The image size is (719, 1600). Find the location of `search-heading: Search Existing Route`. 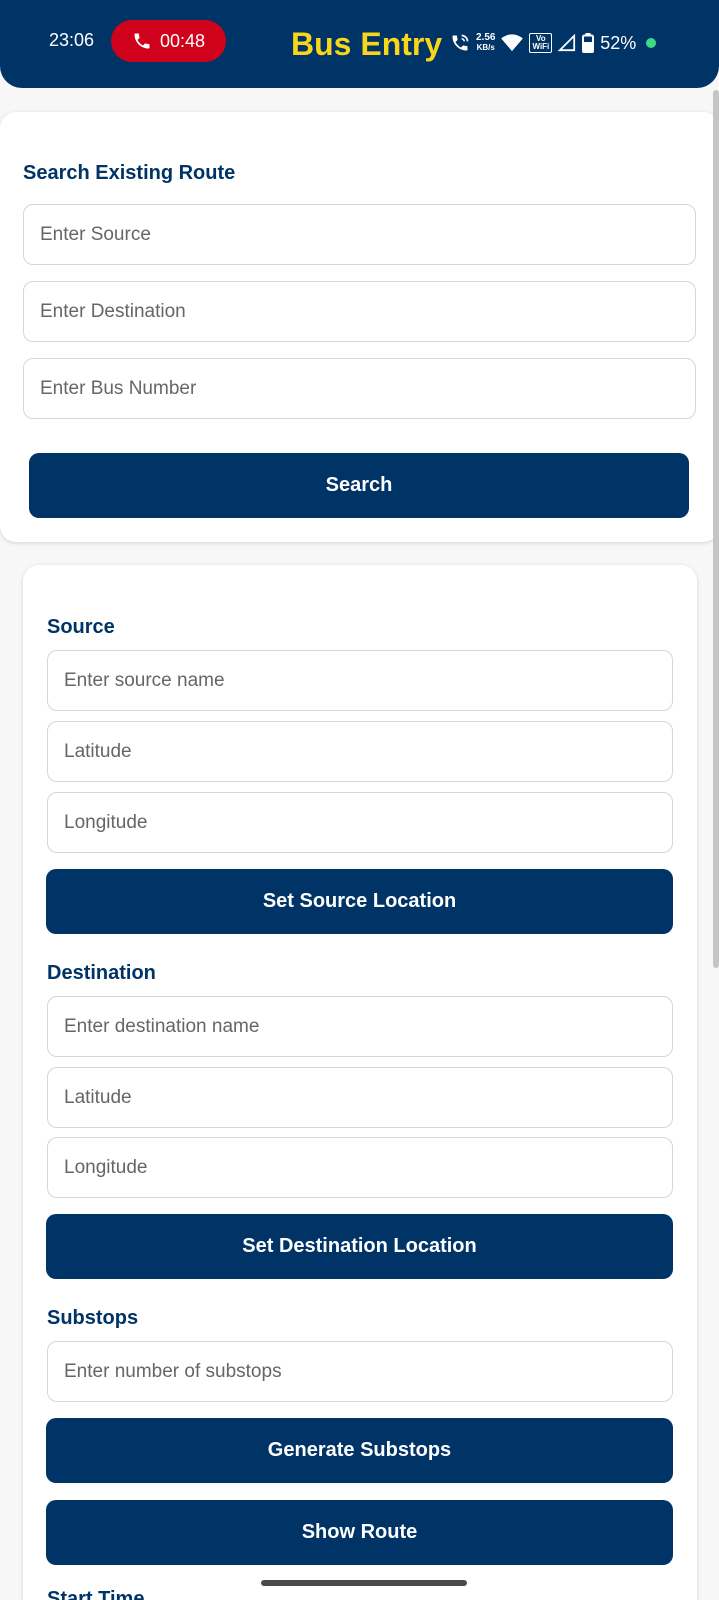

search-heading: Search Existing Route is located at coordinates (129, 173).